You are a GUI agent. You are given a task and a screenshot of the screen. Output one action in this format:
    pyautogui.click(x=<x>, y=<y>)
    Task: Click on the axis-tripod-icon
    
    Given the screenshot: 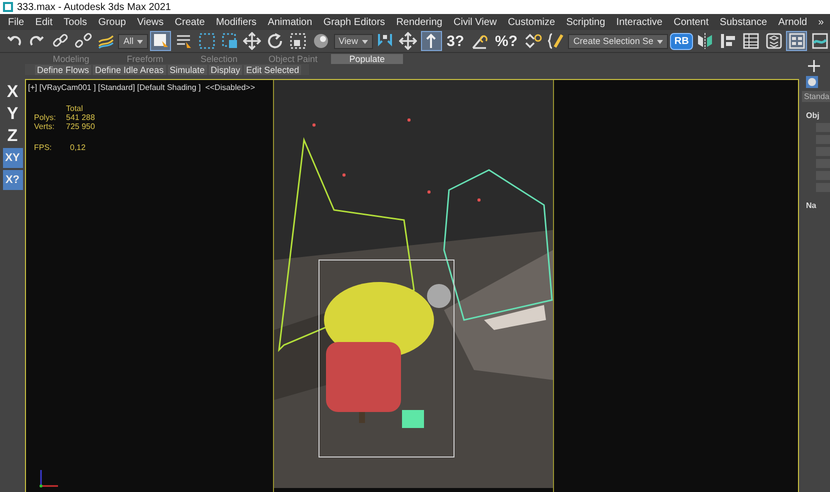 What is the action you would take?
    pyautogui.click(x=49, y=478)
    